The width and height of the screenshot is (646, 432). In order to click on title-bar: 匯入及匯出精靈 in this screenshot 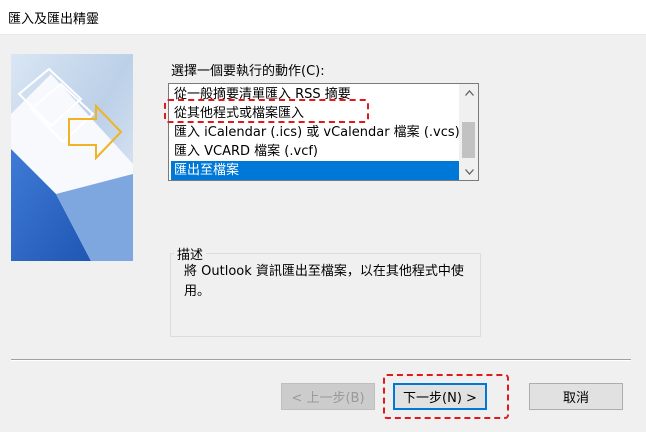, I will do `click(323, 17)`.